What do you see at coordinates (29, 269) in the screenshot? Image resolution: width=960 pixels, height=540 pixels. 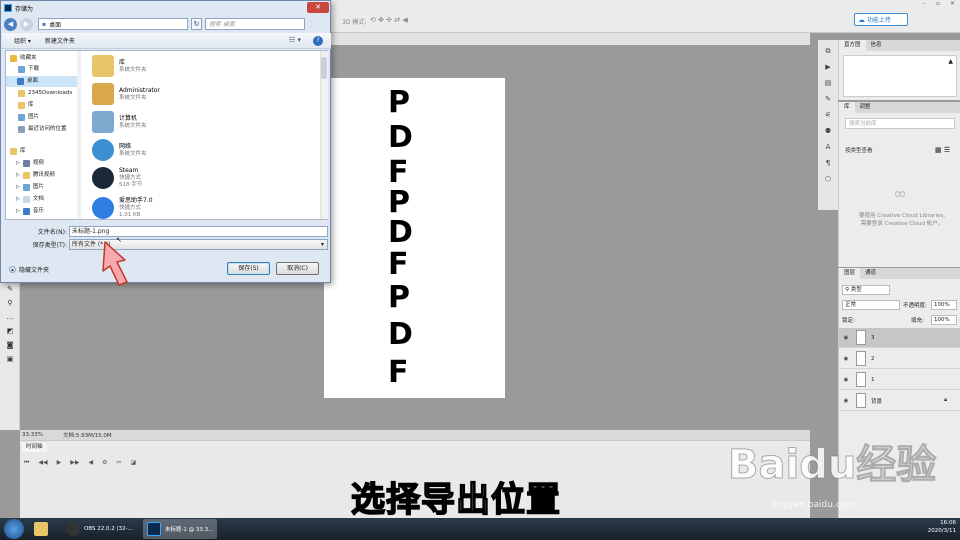 I see `hide-folders-toggle: ▴ 隐藏文件夹` at bounding box center [29, 269].